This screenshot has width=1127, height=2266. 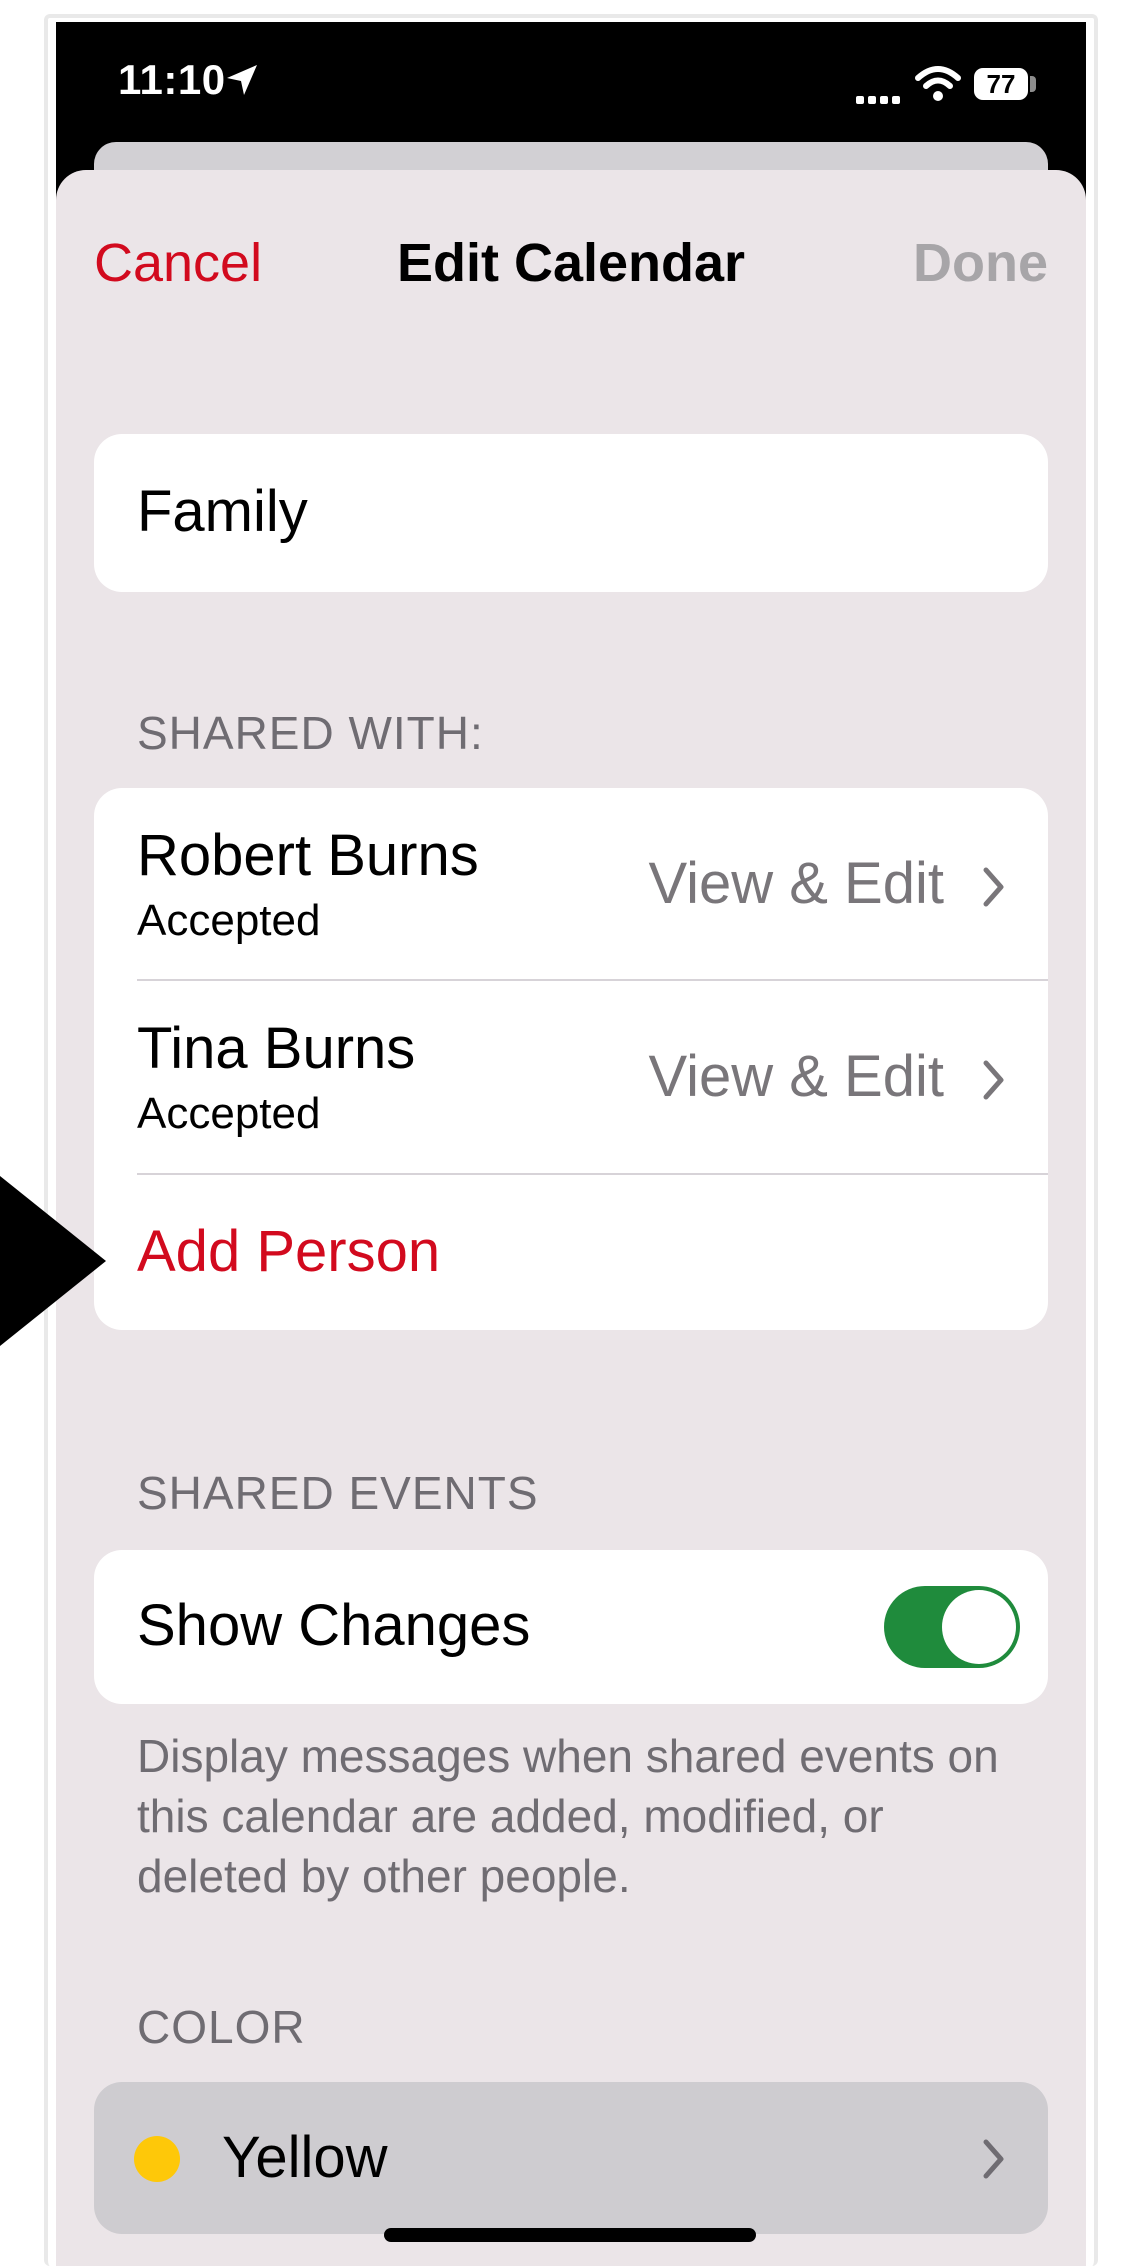 What do you see at coordinates (310, 733) in the screenshot?
I see `shared-with-header: SHARED WITH:` at bounding box center [310, 733].